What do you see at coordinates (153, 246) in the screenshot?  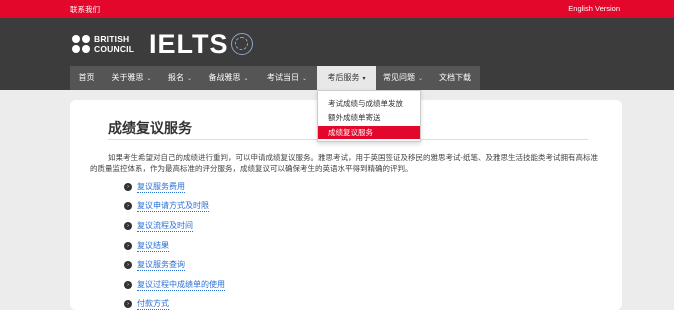 I see `link-results: 复议结果` at bounding box center [153, 246].